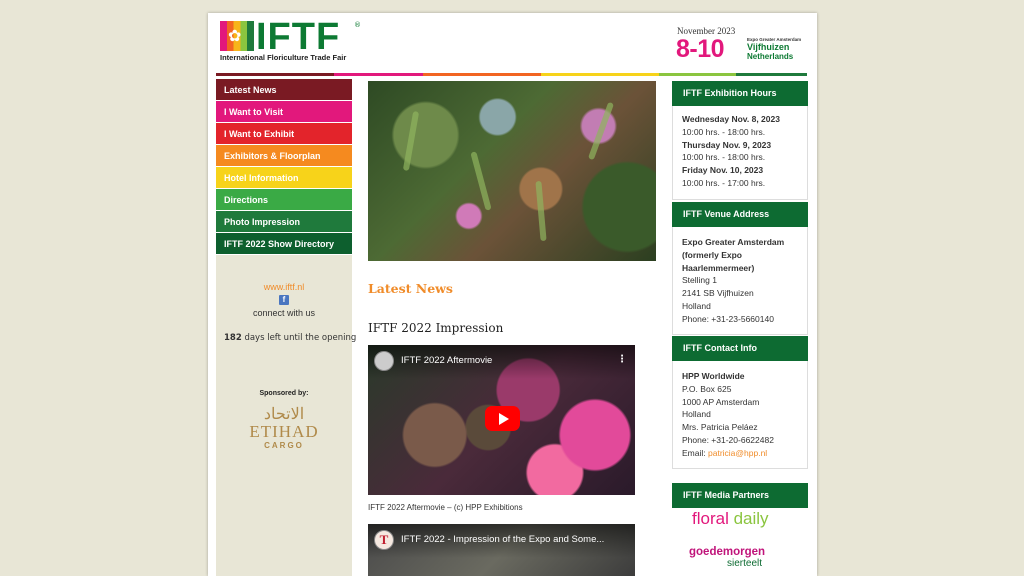 Image resolution: width=1024 pixels, height=576 pixels. What do you see at coordinates (300, 338) in the screenshot?
I see `days-text: days left until the opening` at bounding box center [300, 338].